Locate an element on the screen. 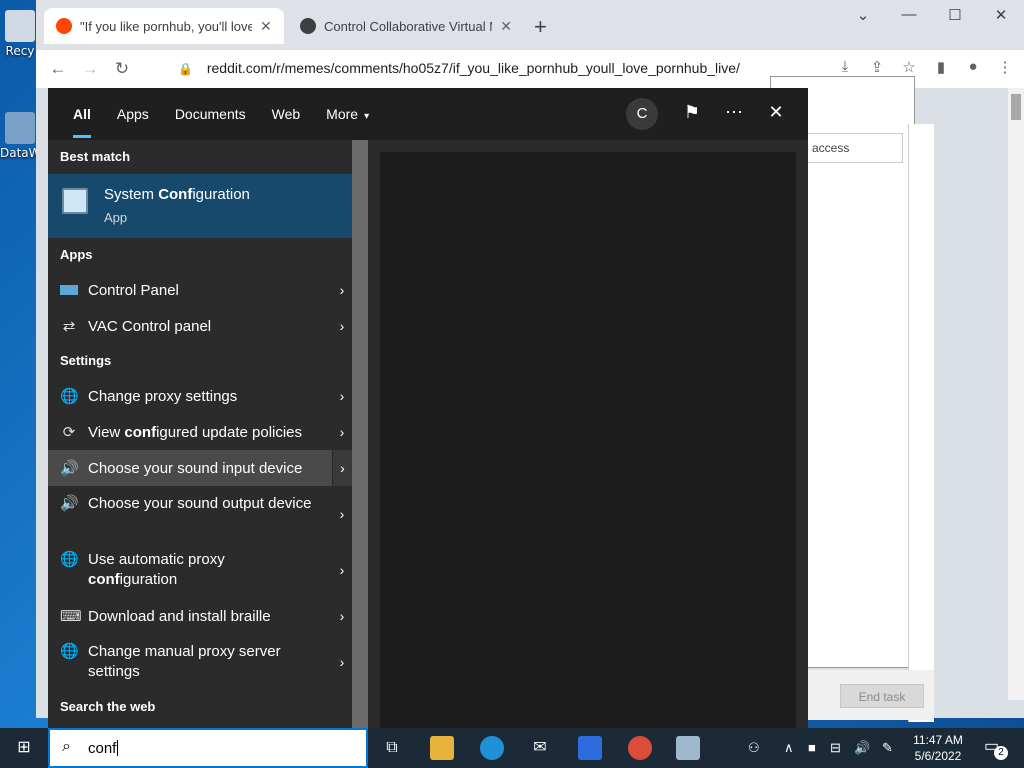 Image resolution: width=1024 pixels, height=768 pixels. tab-apps: Apps is located at coordinates (133, 114).